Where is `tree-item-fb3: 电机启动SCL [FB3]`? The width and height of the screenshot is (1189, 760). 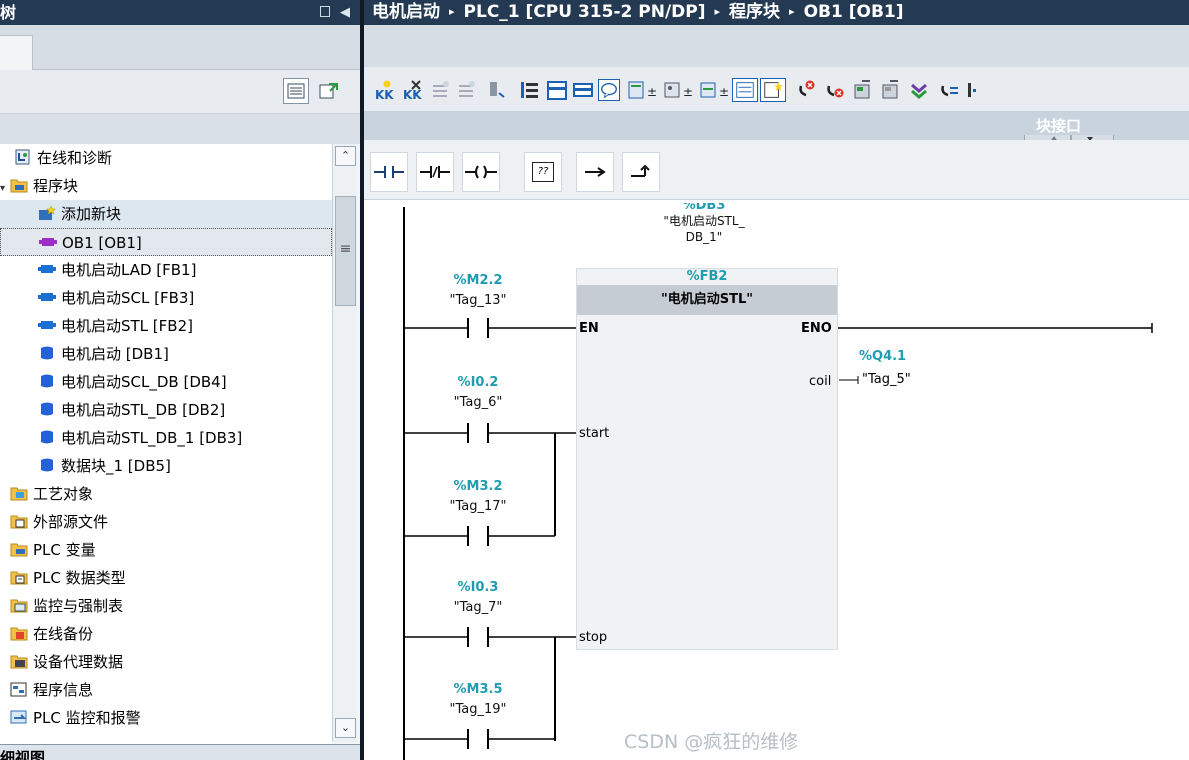
tree-item-fb3: 电机启动SCL [FB3] is located at coordinates (166, 298).